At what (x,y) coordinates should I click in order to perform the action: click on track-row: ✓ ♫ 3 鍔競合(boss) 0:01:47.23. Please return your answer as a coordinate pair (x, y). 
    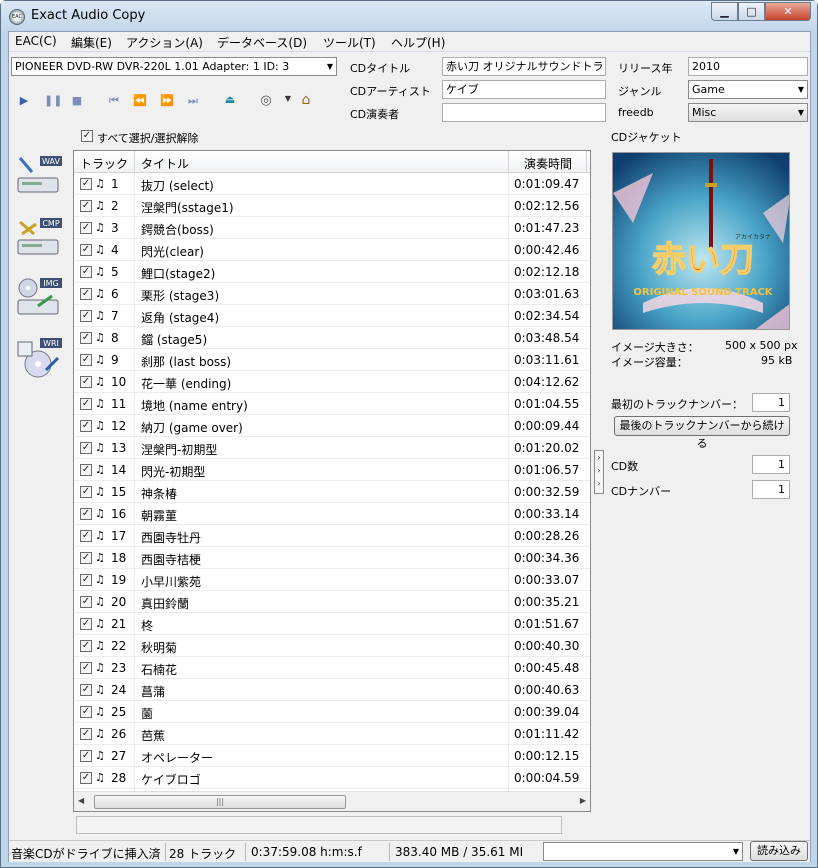
    Looking at the image, I should click on (332, 228).